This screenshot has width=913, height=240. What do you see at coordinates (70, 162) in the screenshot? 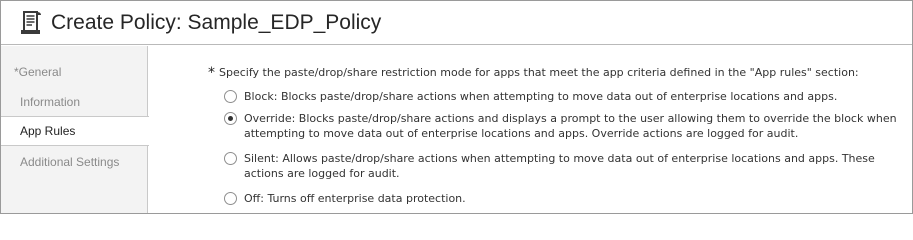
I see `sidebar-item-label: Additional Settings` at bounding box center [70, 162].